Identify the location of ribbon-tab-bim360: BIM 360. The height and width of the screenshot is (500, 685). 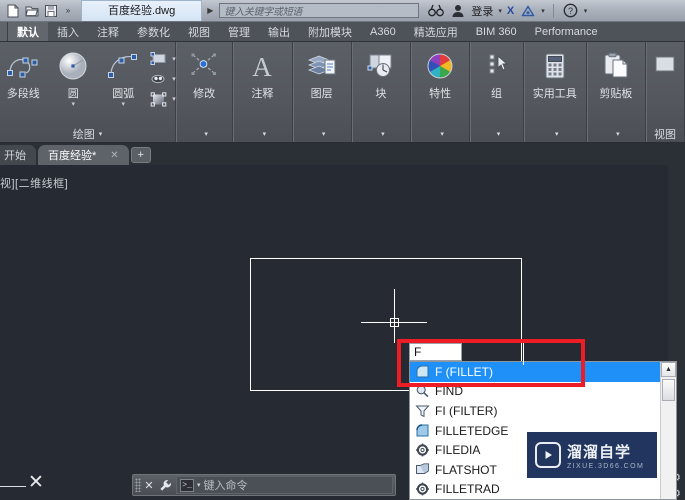
(496, 31).